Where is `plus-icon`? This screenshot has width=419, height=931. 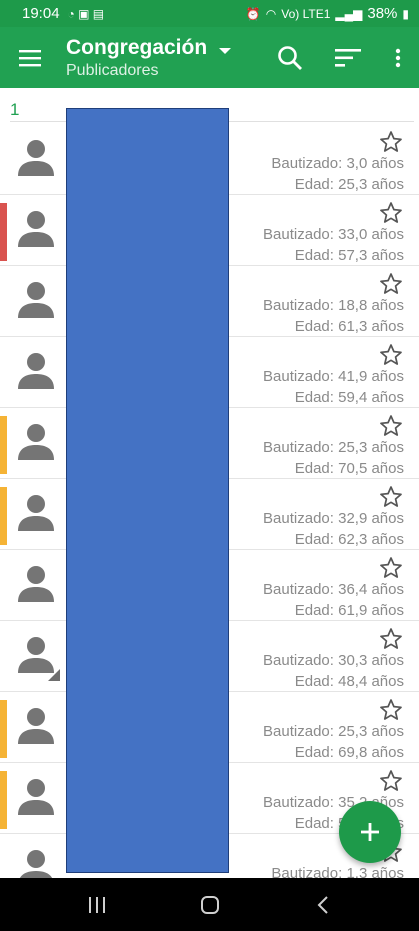
plus-icon is located at coordinates (370, 832).